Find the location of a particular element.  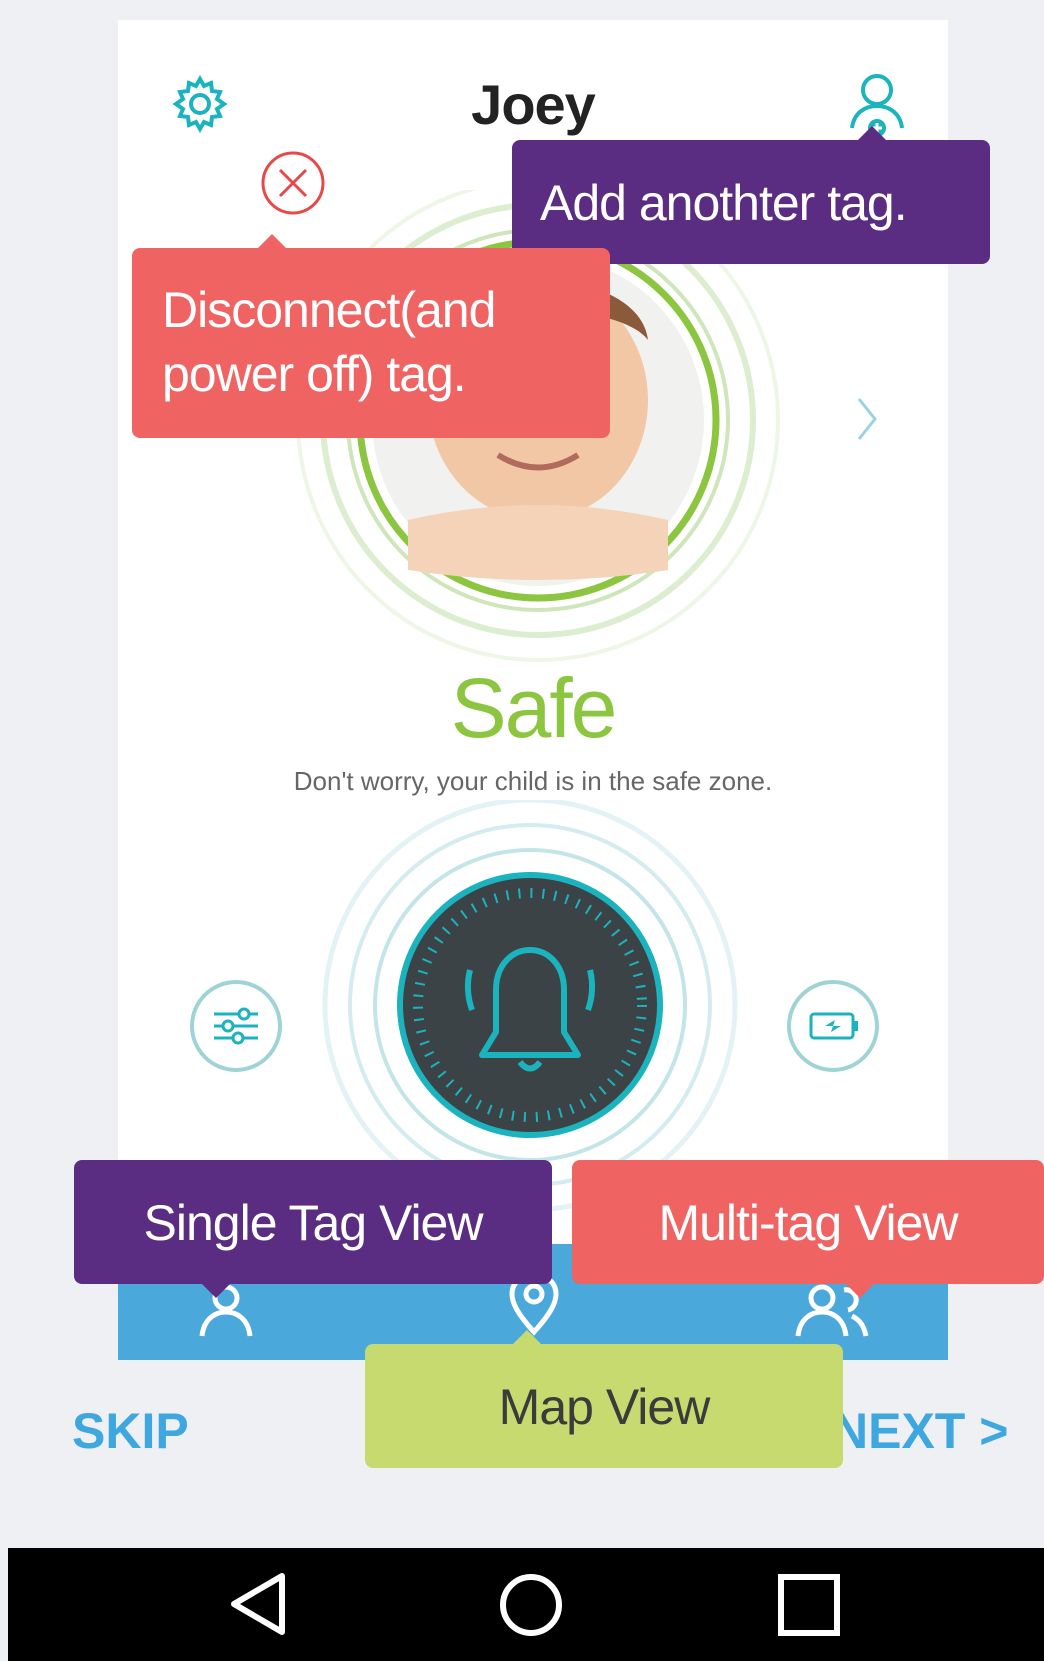

tooltip-disconnect-line2: power off) tag. is located at coordinates (314, 374).